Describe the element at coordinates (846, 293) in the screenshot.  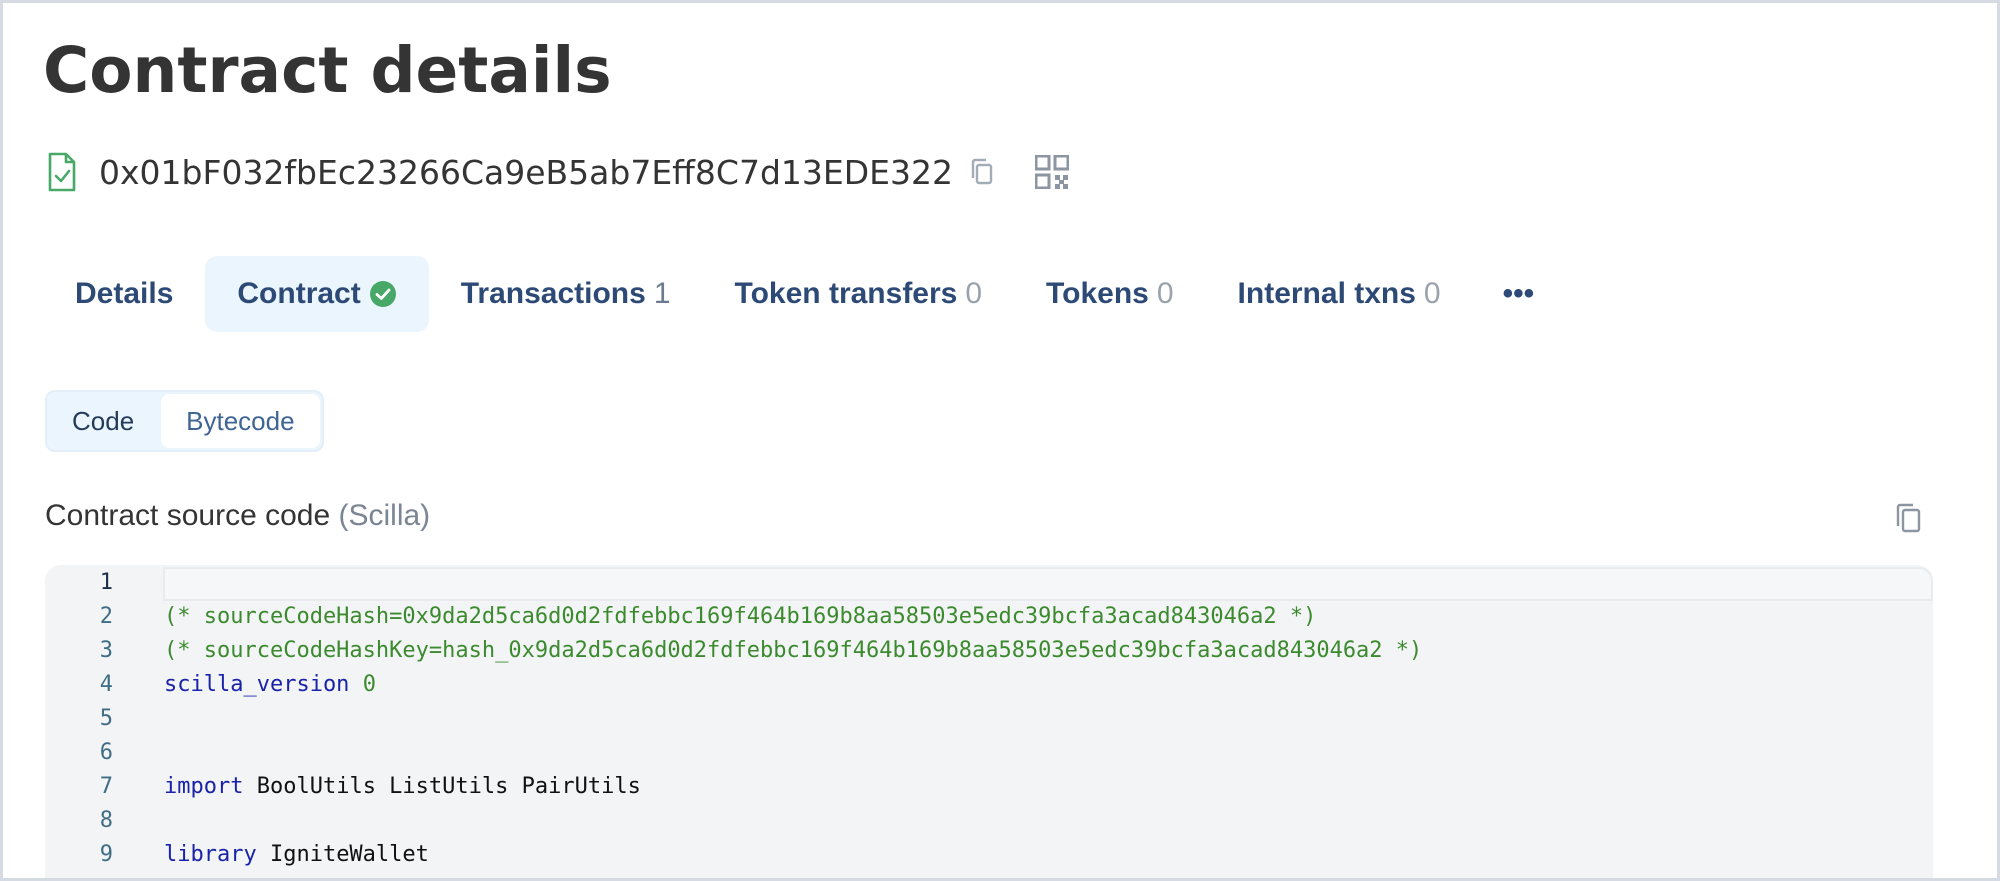
I see `tab-label: Token transfers` at that location.